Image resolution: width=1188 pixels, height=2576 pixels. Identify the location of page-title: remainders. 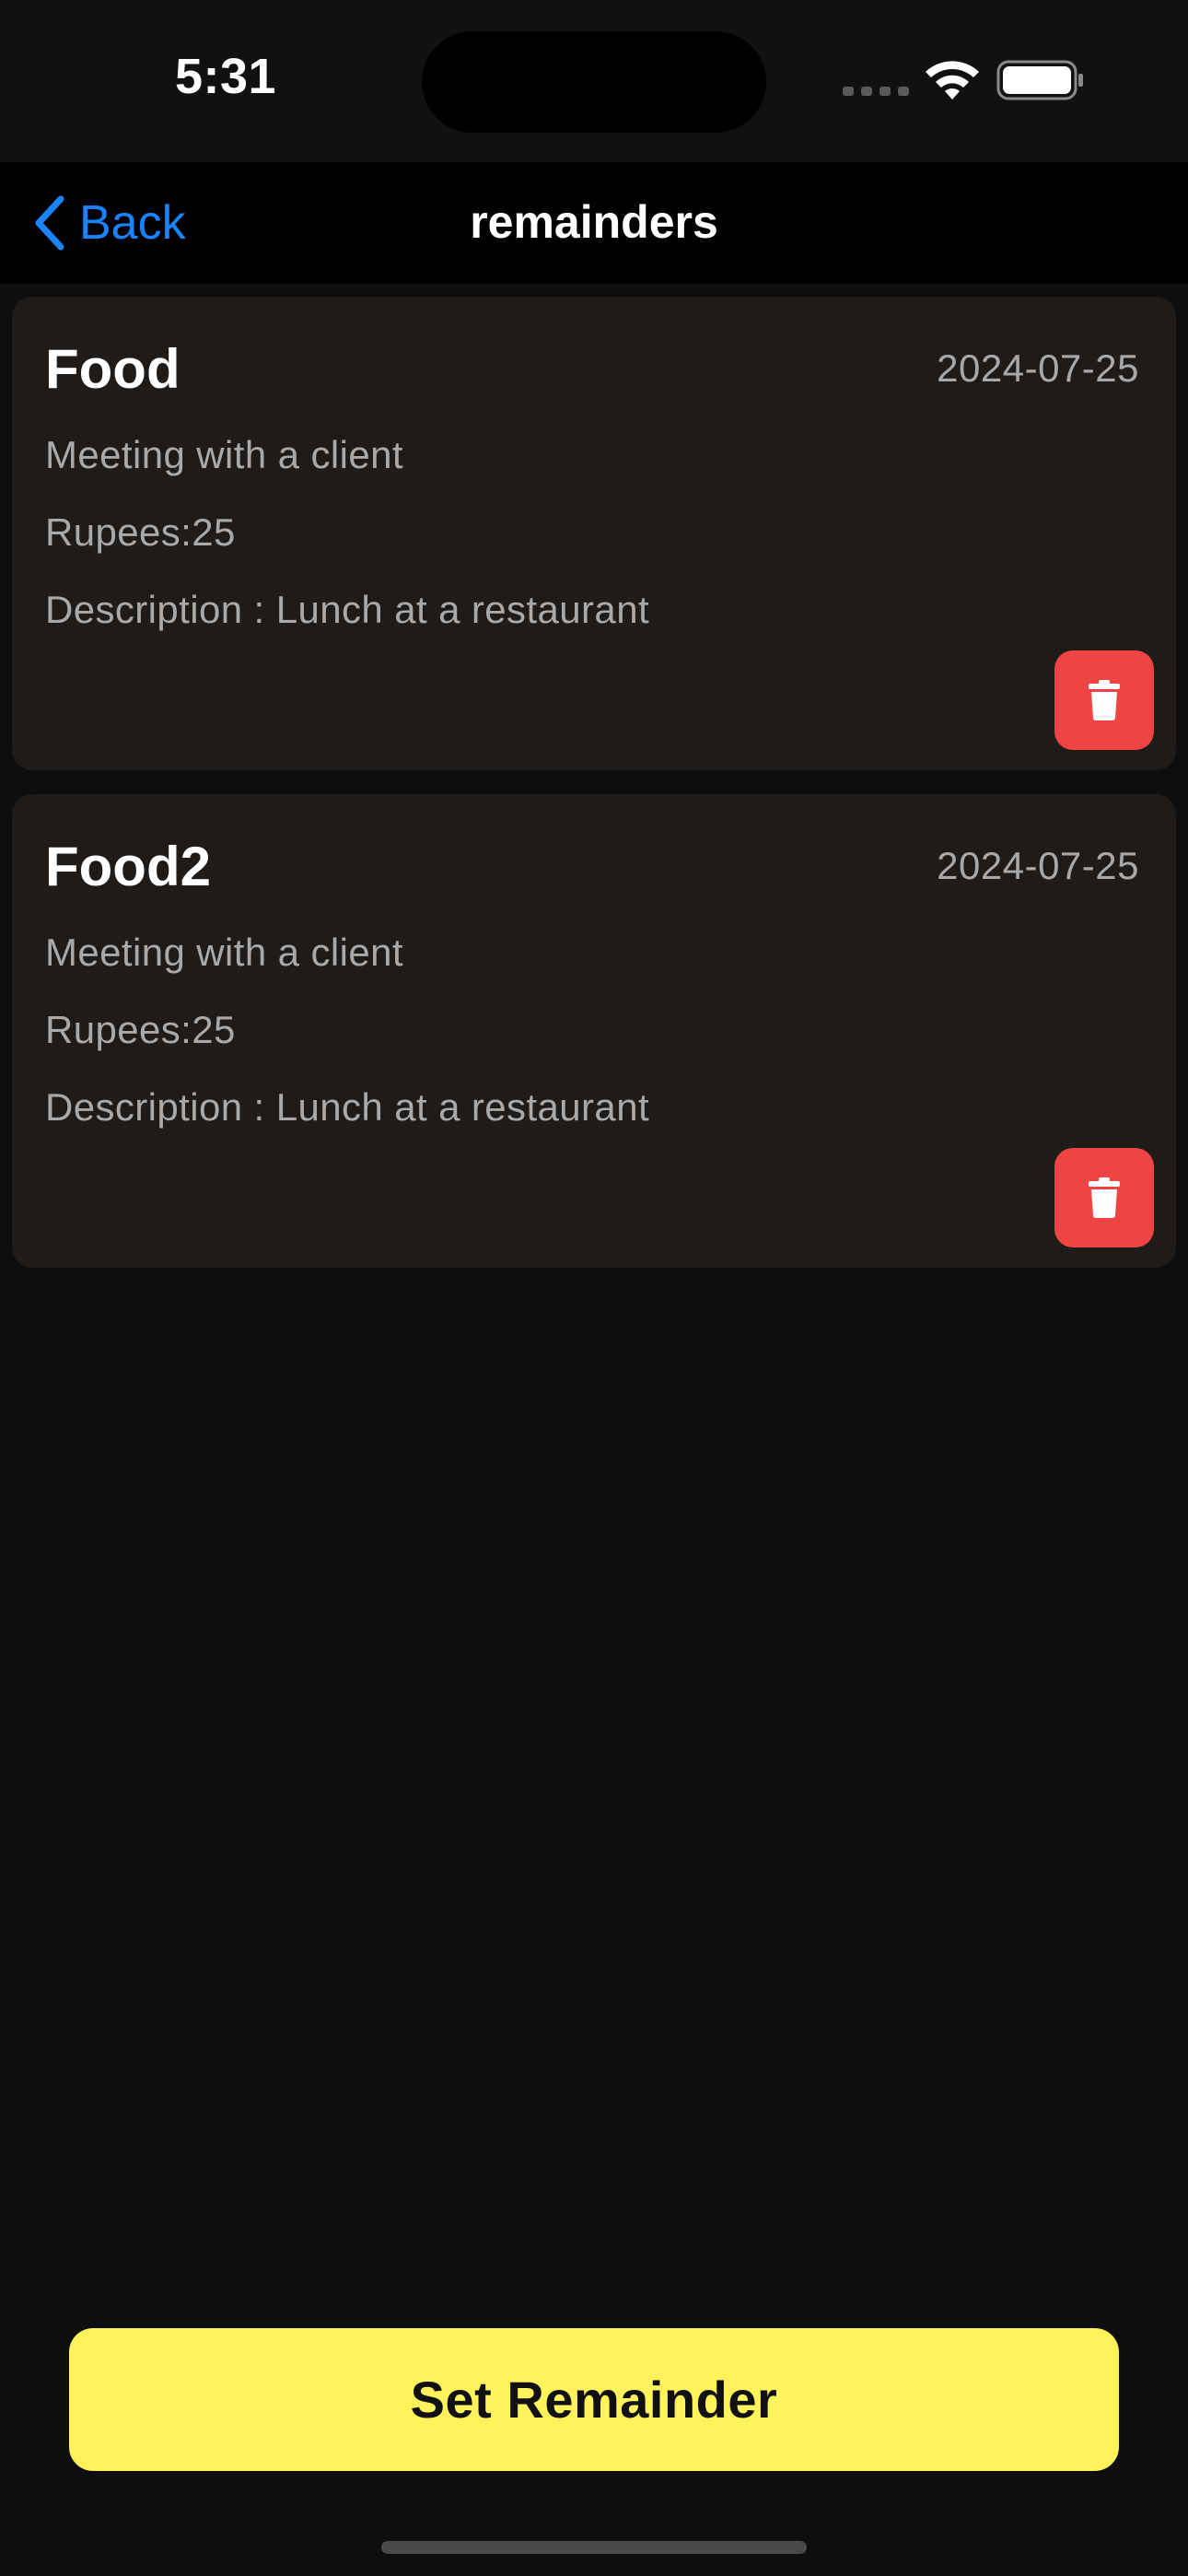
(594, 222).